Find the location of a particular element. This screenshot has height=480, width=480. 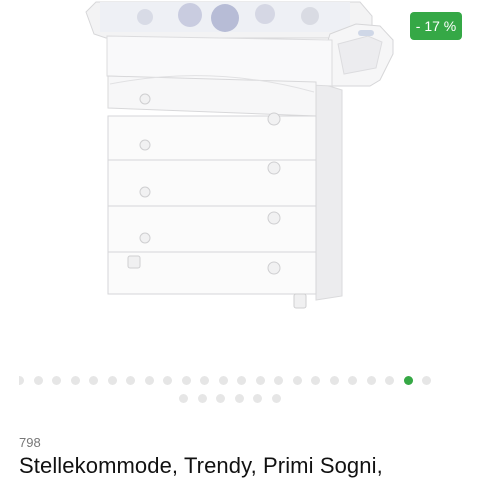

pager-dot-active is located at coordinates (408, 380).